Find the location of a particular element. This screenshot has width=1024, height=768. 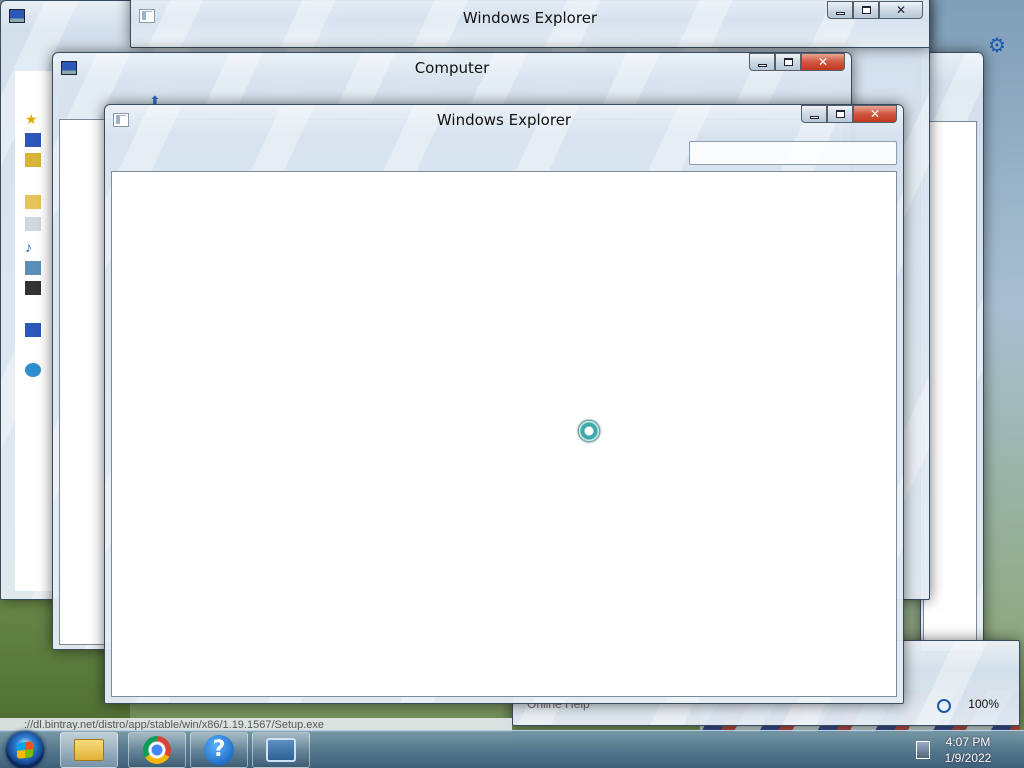

windows-logo-icon is located at coordinates (25, 750).